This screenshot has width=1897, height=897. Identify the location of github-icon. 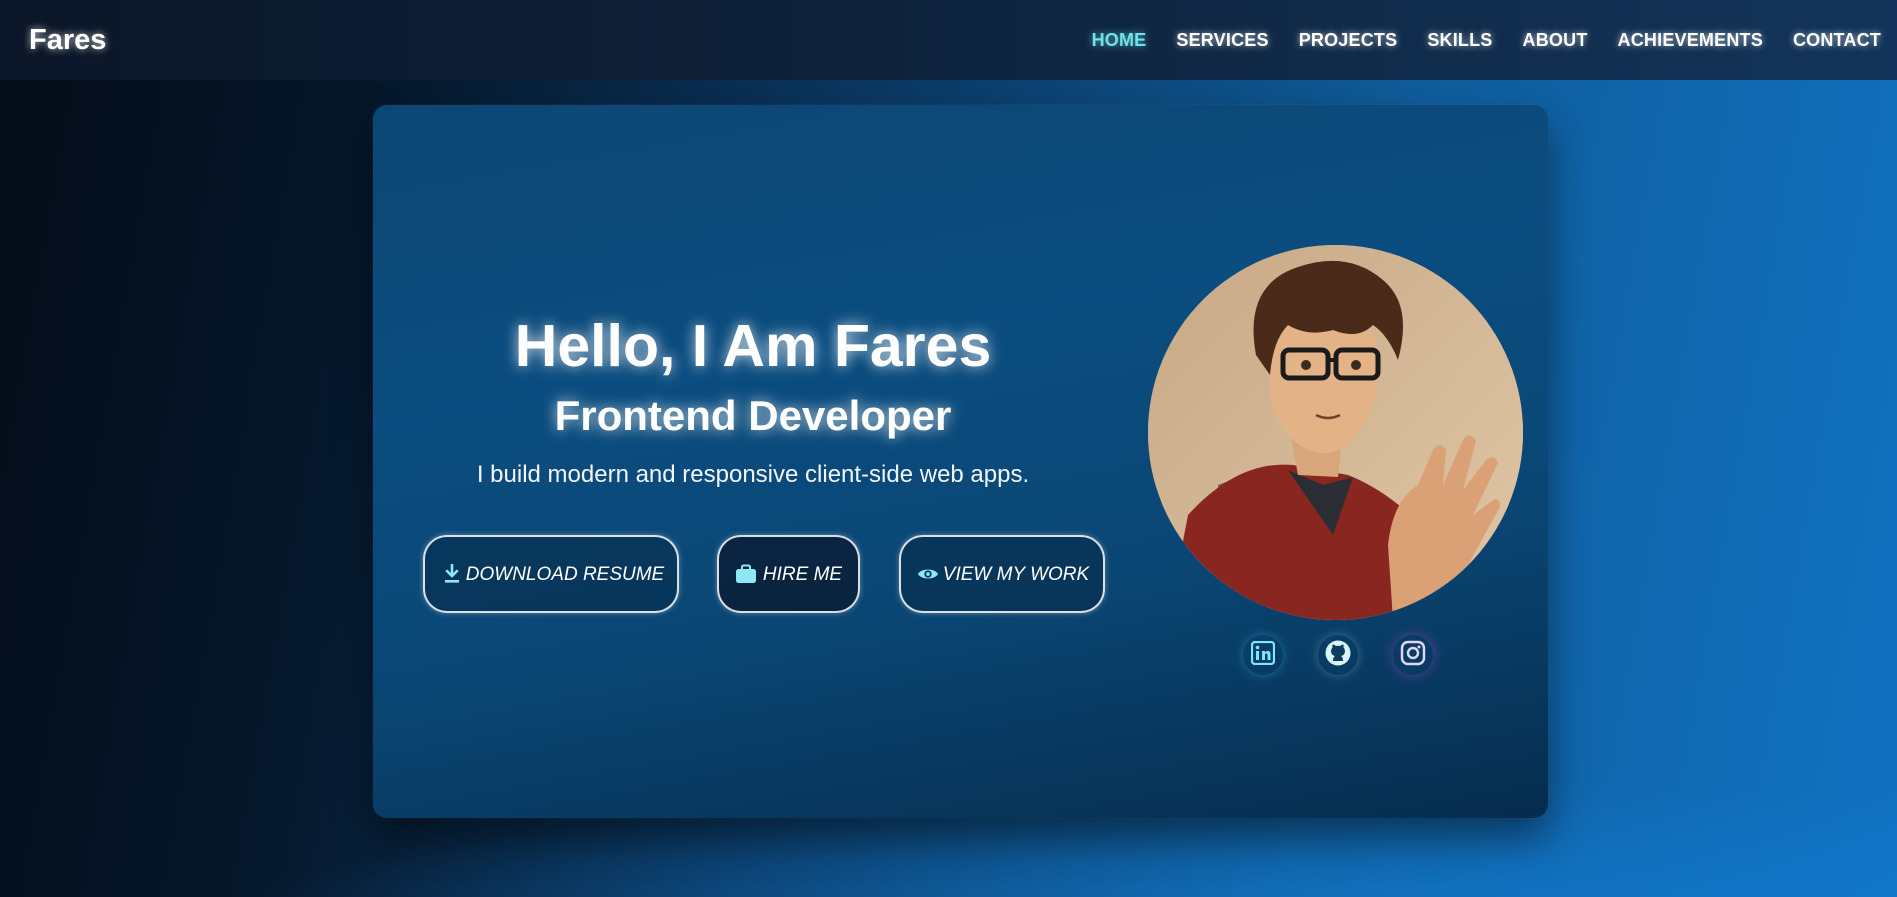
(1338, 655).